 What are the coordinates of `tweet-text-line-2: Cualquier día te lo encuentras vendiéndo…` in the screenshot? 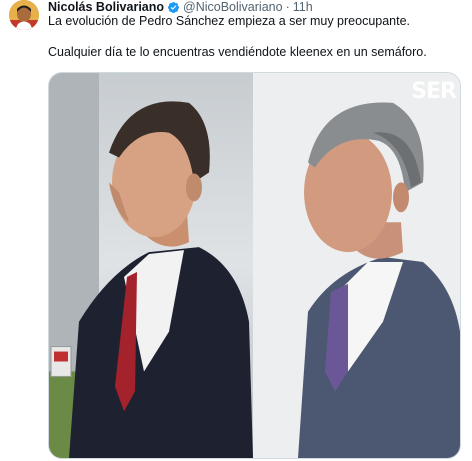 It's located at (237, 52).